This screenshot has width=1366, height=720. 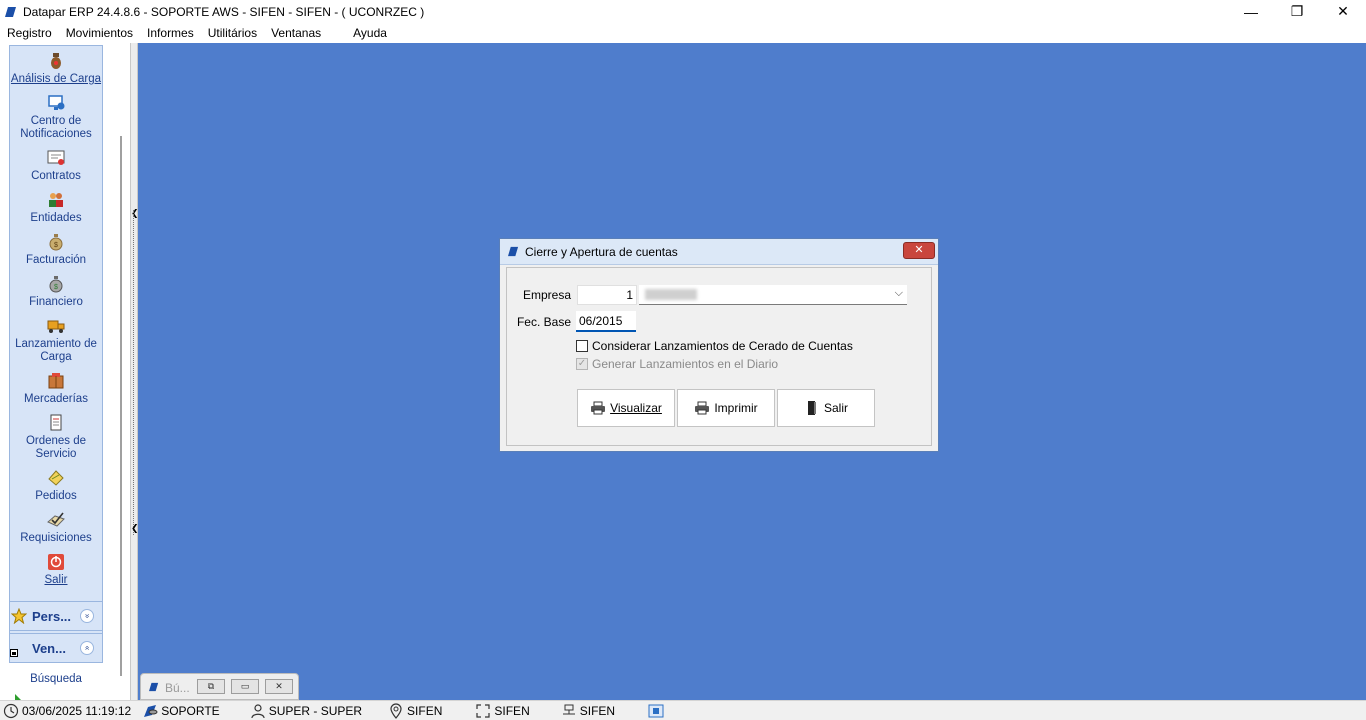 I want to click on requisition-checklist-icon, so click(x=56, y=519).